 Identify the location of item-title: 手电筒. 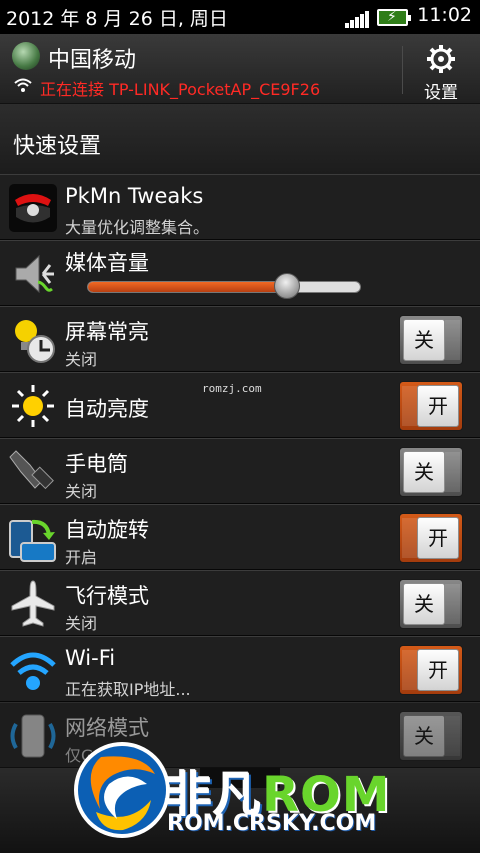
(96, 464).